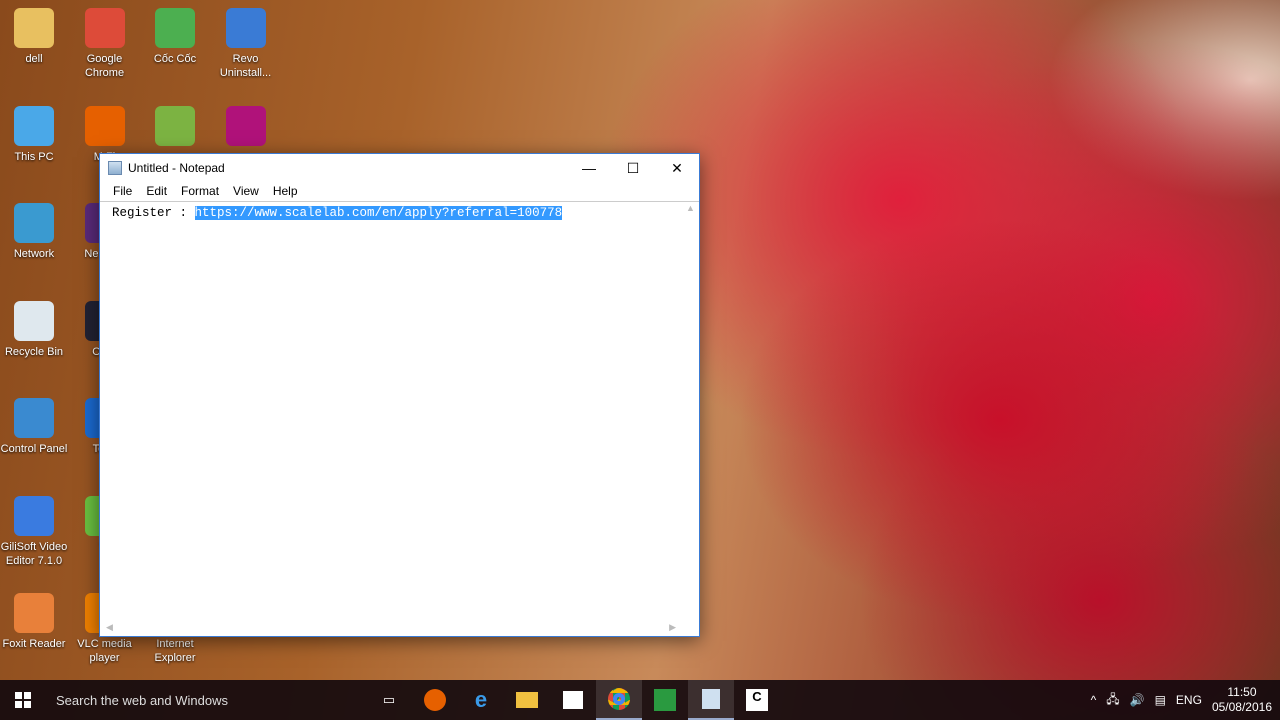  I want to click on desktop-icon: Network, so click(35, 232).